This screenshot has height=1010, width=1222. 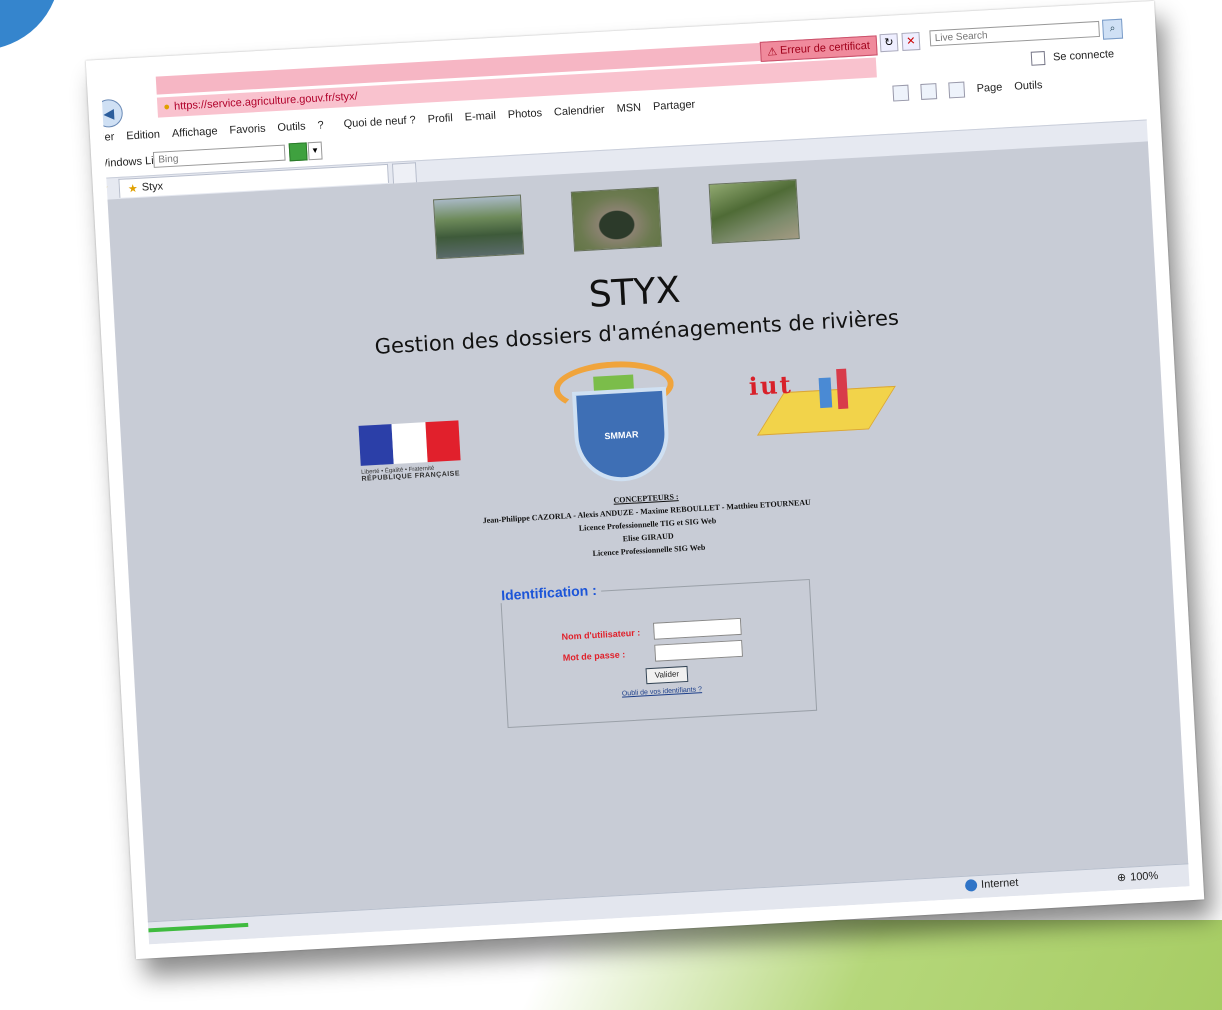 I want to click on home-icon, so click(x=901, y=93).